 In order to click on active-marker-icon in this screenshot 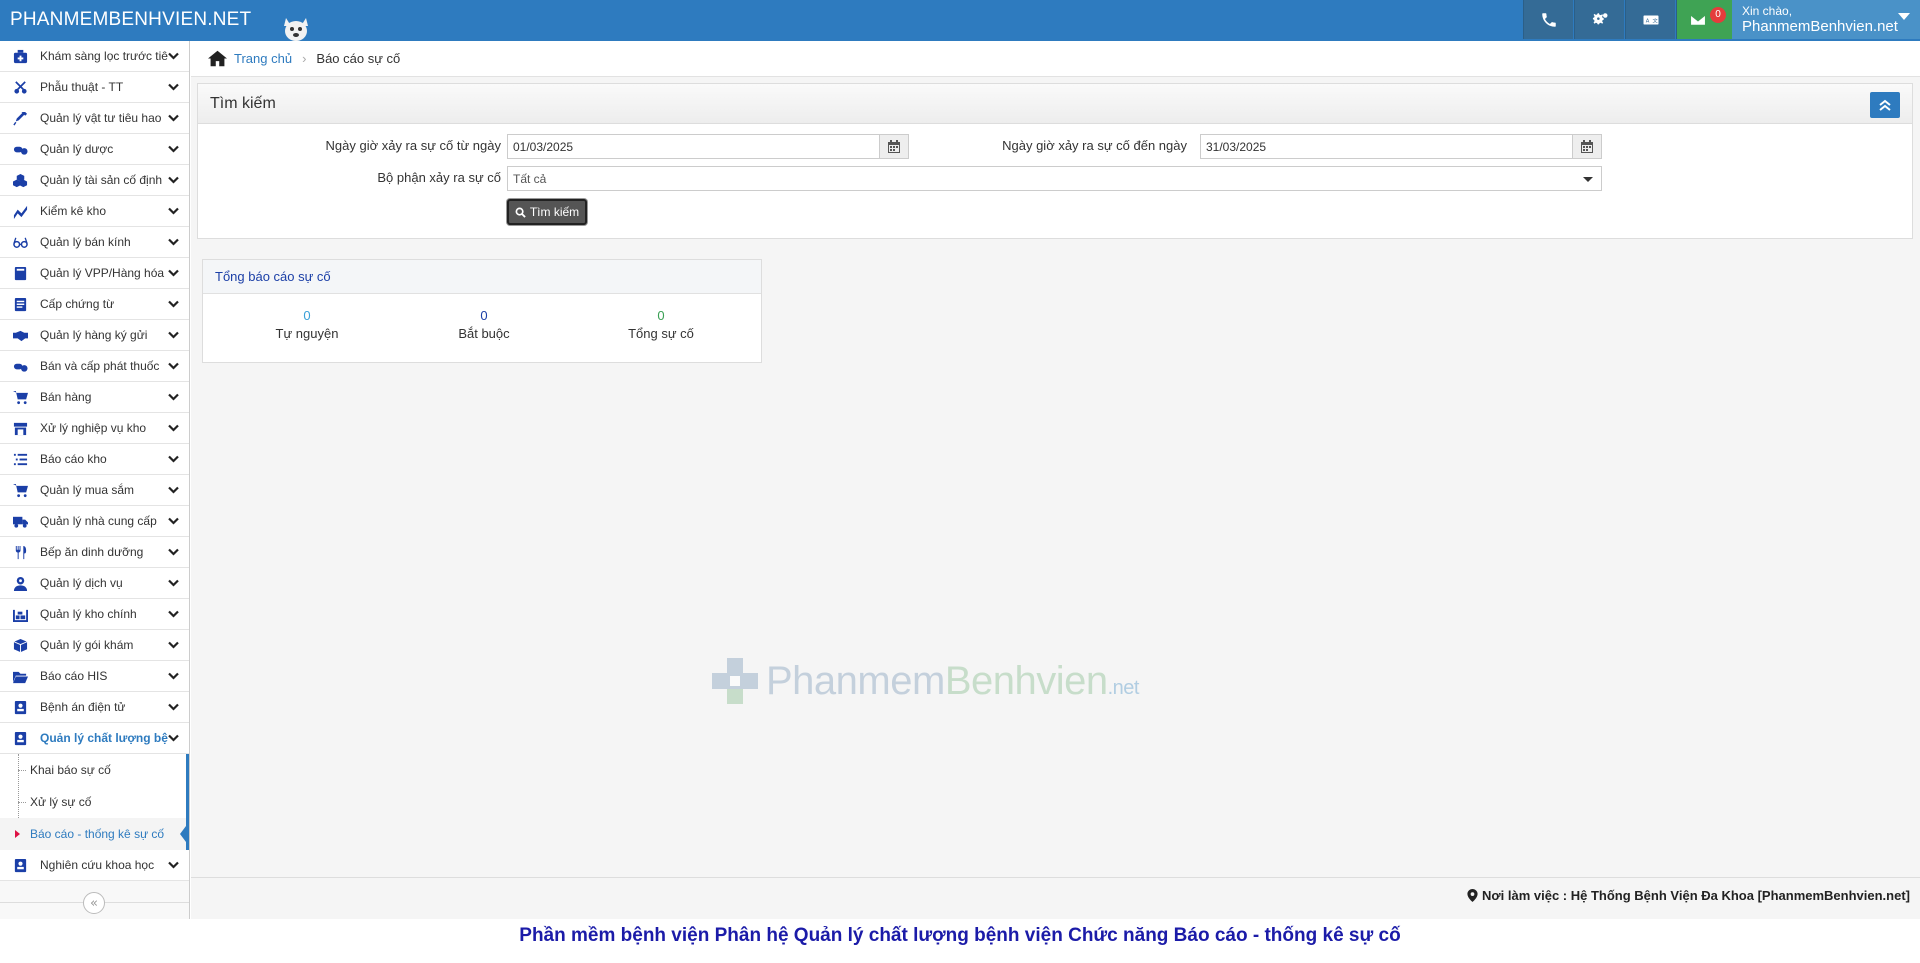, I will do `click(17, 834)`.